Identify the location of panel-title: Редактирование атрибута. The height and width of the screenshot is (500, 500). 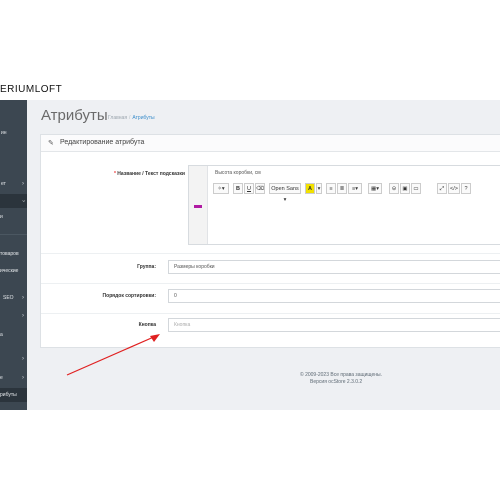
(102, 142).